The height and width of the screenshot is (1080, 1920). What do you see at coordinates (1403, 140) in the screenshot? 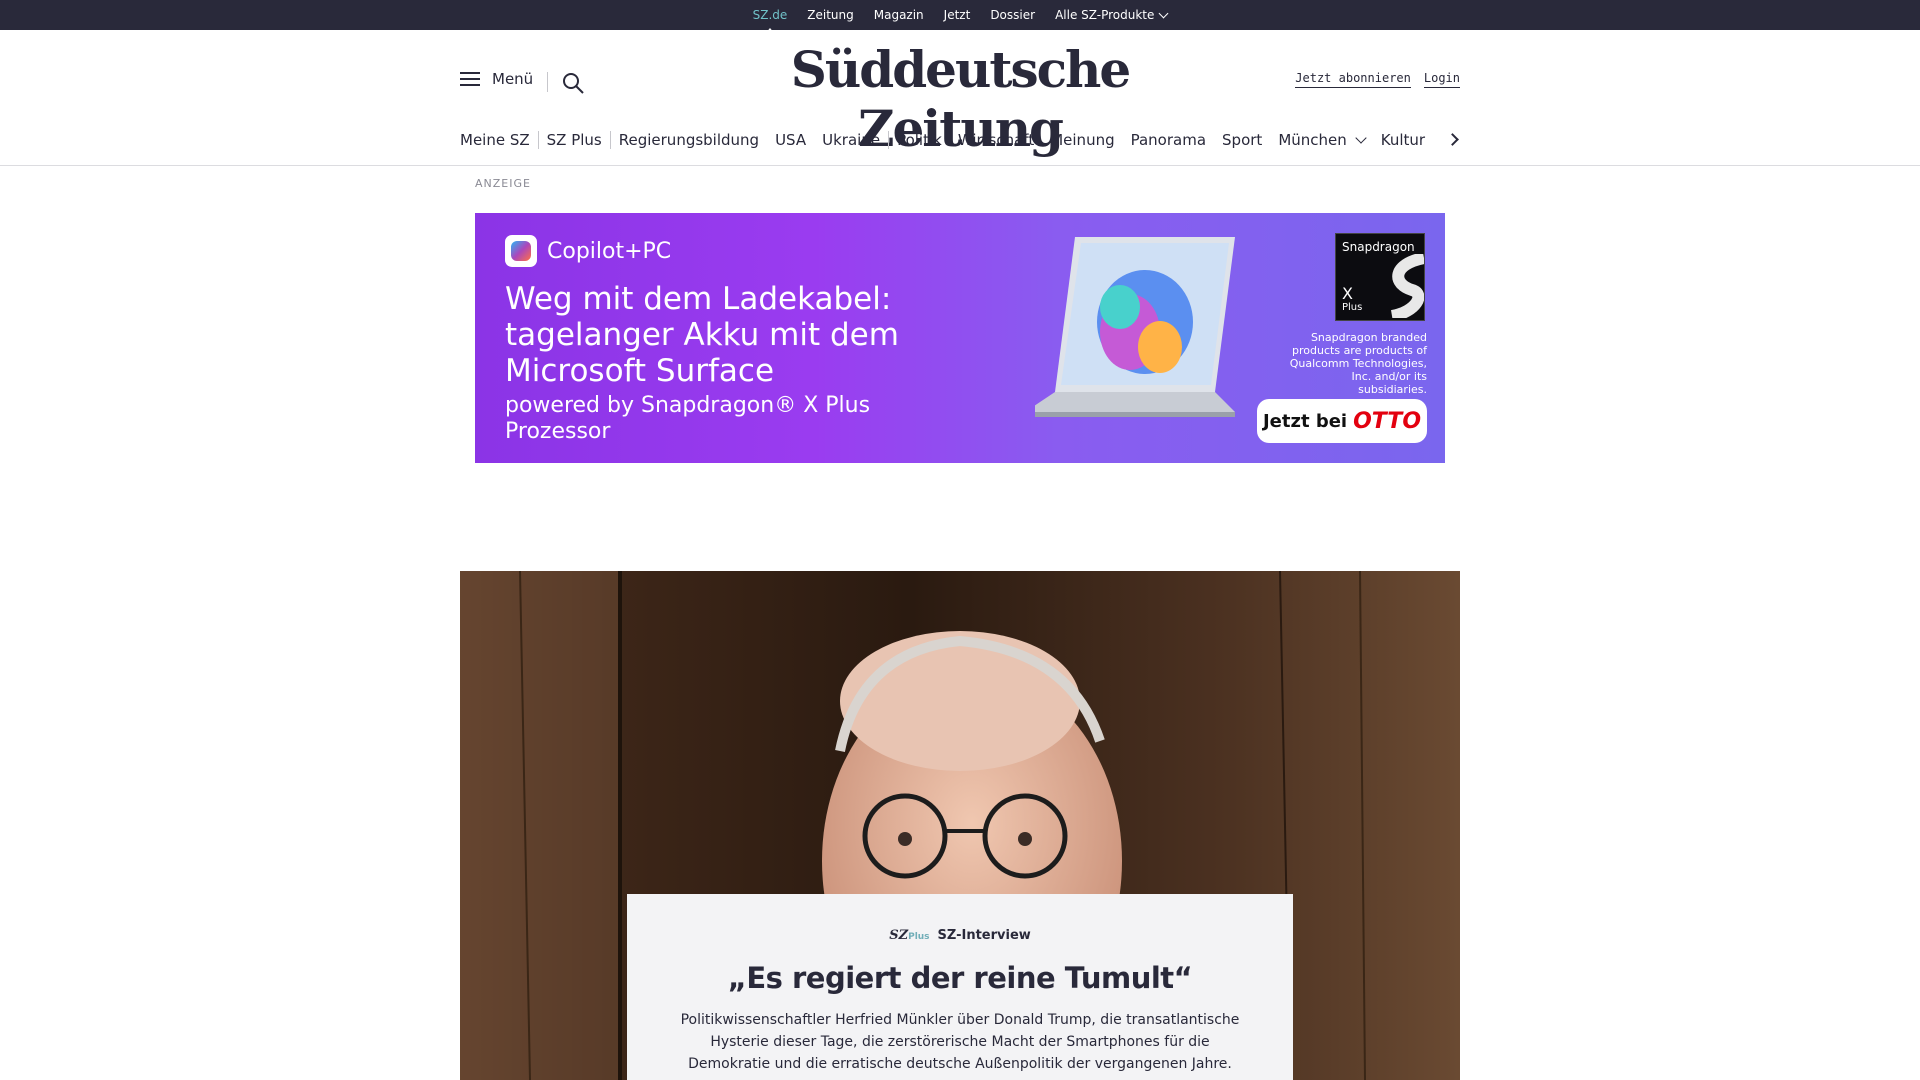
I see `section-kultur: Kultur` at bounding box center [1403, 140].